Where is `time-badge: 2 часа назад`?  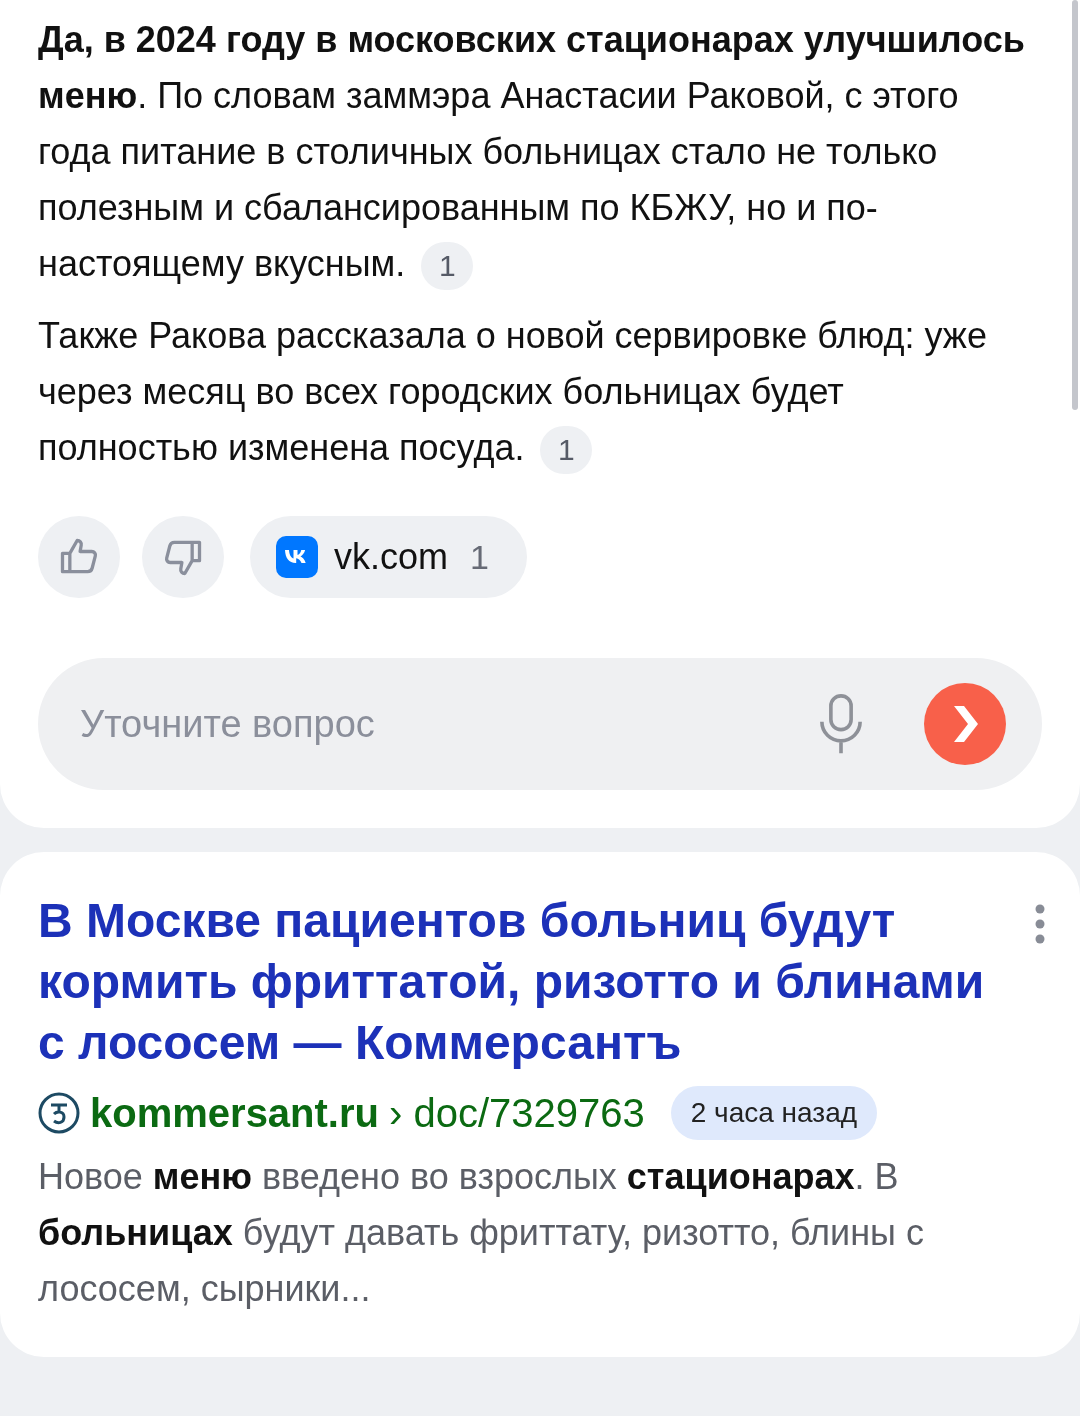 time-badge: 2 часа назад is located at coordinates (774, 1113).